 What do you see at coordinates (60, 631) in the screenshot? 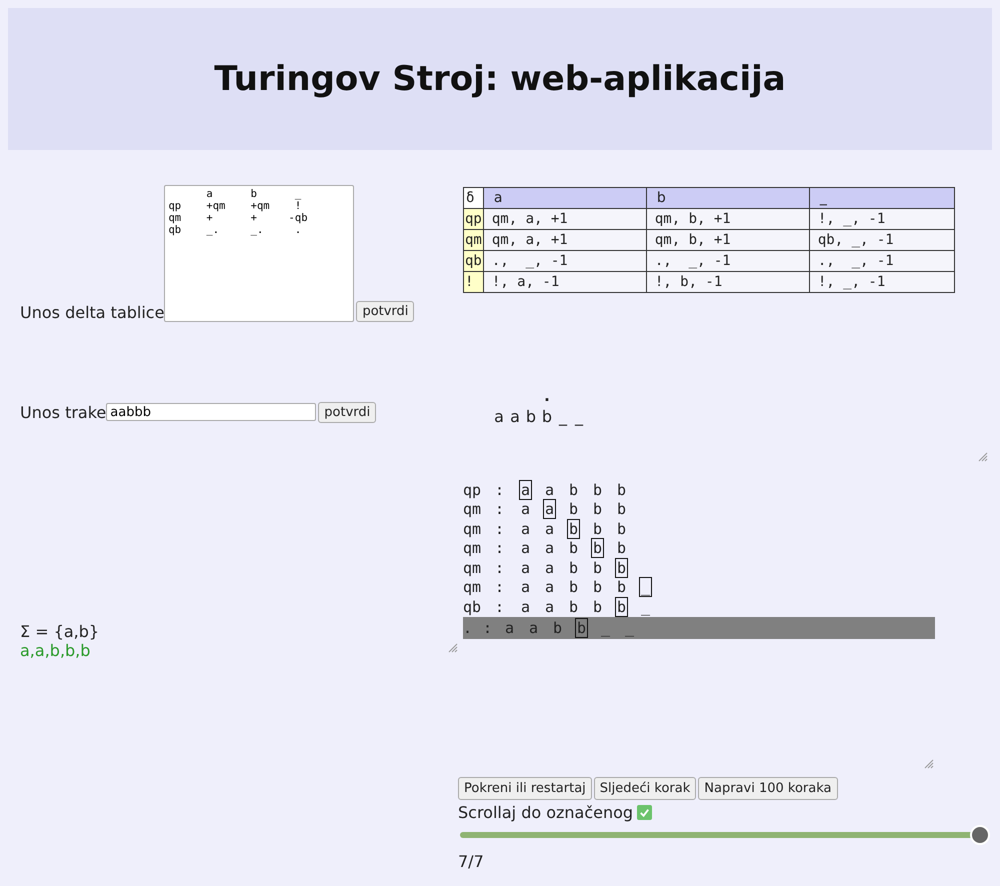
I see `alphabet-text: Σ = {a,b}` at bounding box center [60, 631].